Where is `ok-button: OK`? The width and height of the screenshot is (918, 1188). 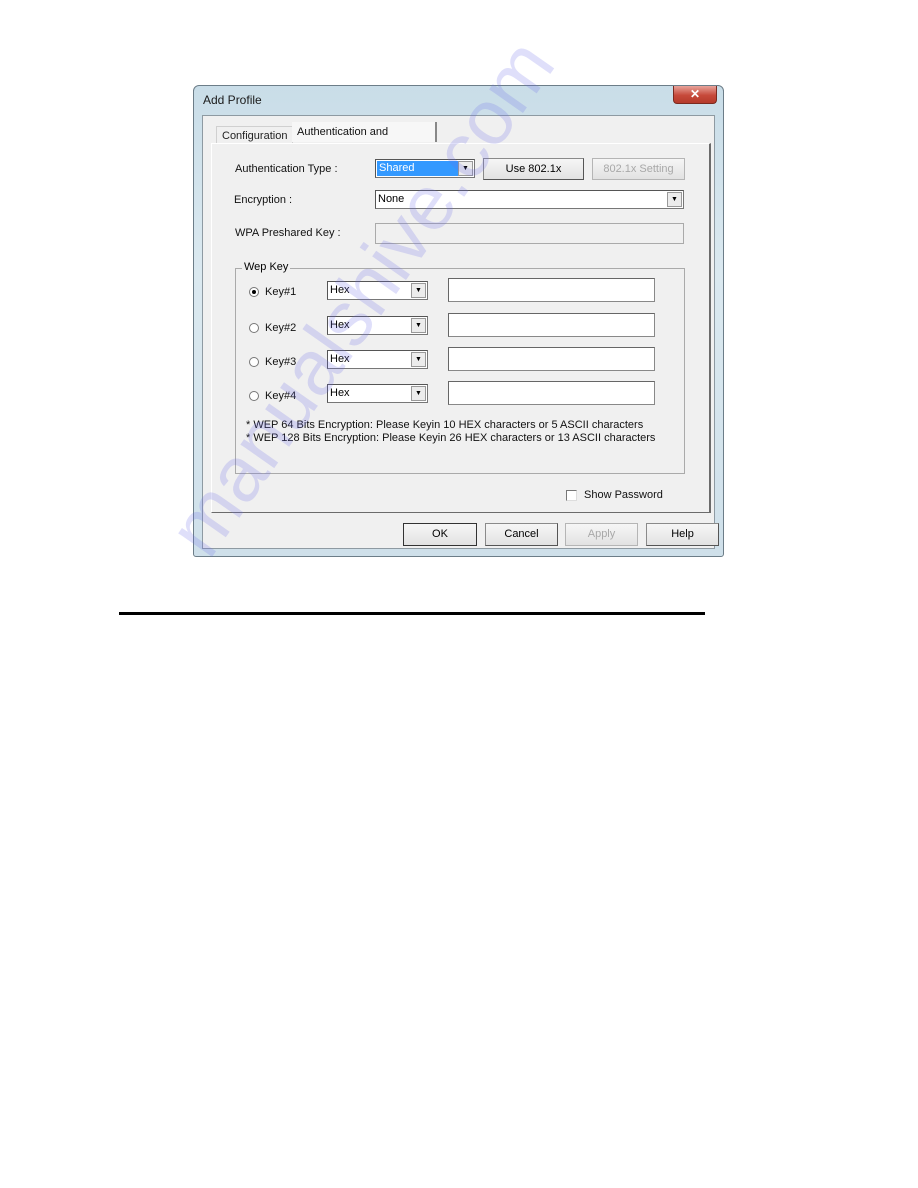 ok-button: OK is located at coordinates (440, 534).